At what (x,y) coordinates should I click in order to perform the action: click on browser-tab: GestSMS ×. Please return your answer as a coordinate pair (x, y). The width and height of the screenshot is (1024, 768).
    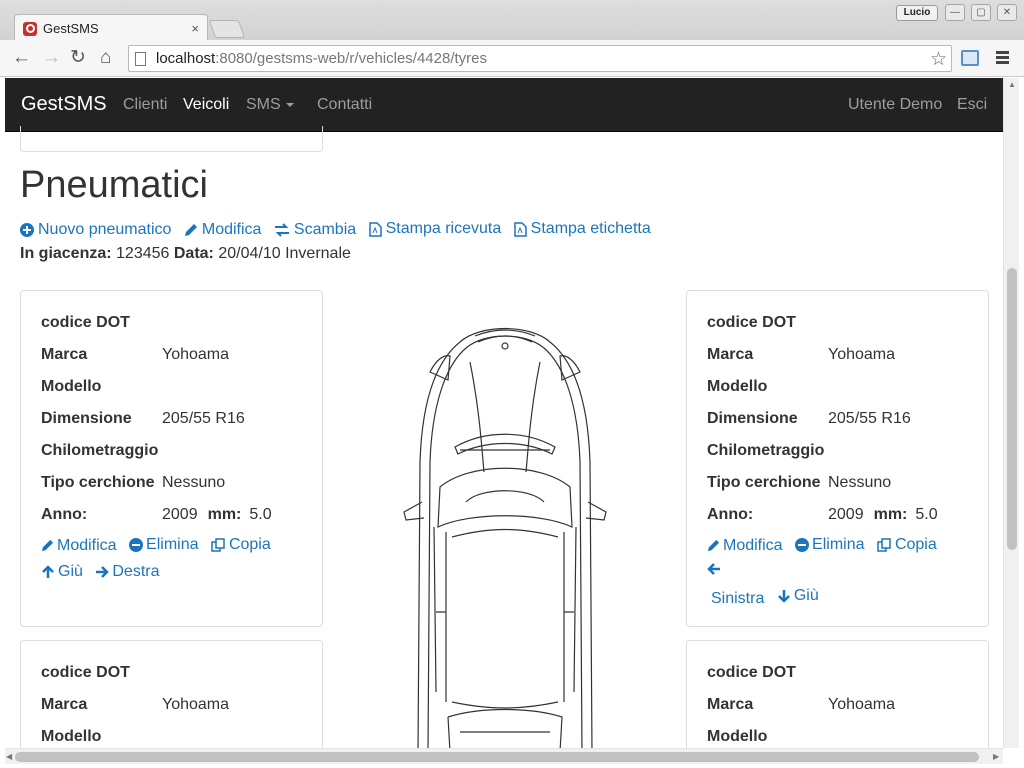
    Looking at the image, I should click on (111, 28).